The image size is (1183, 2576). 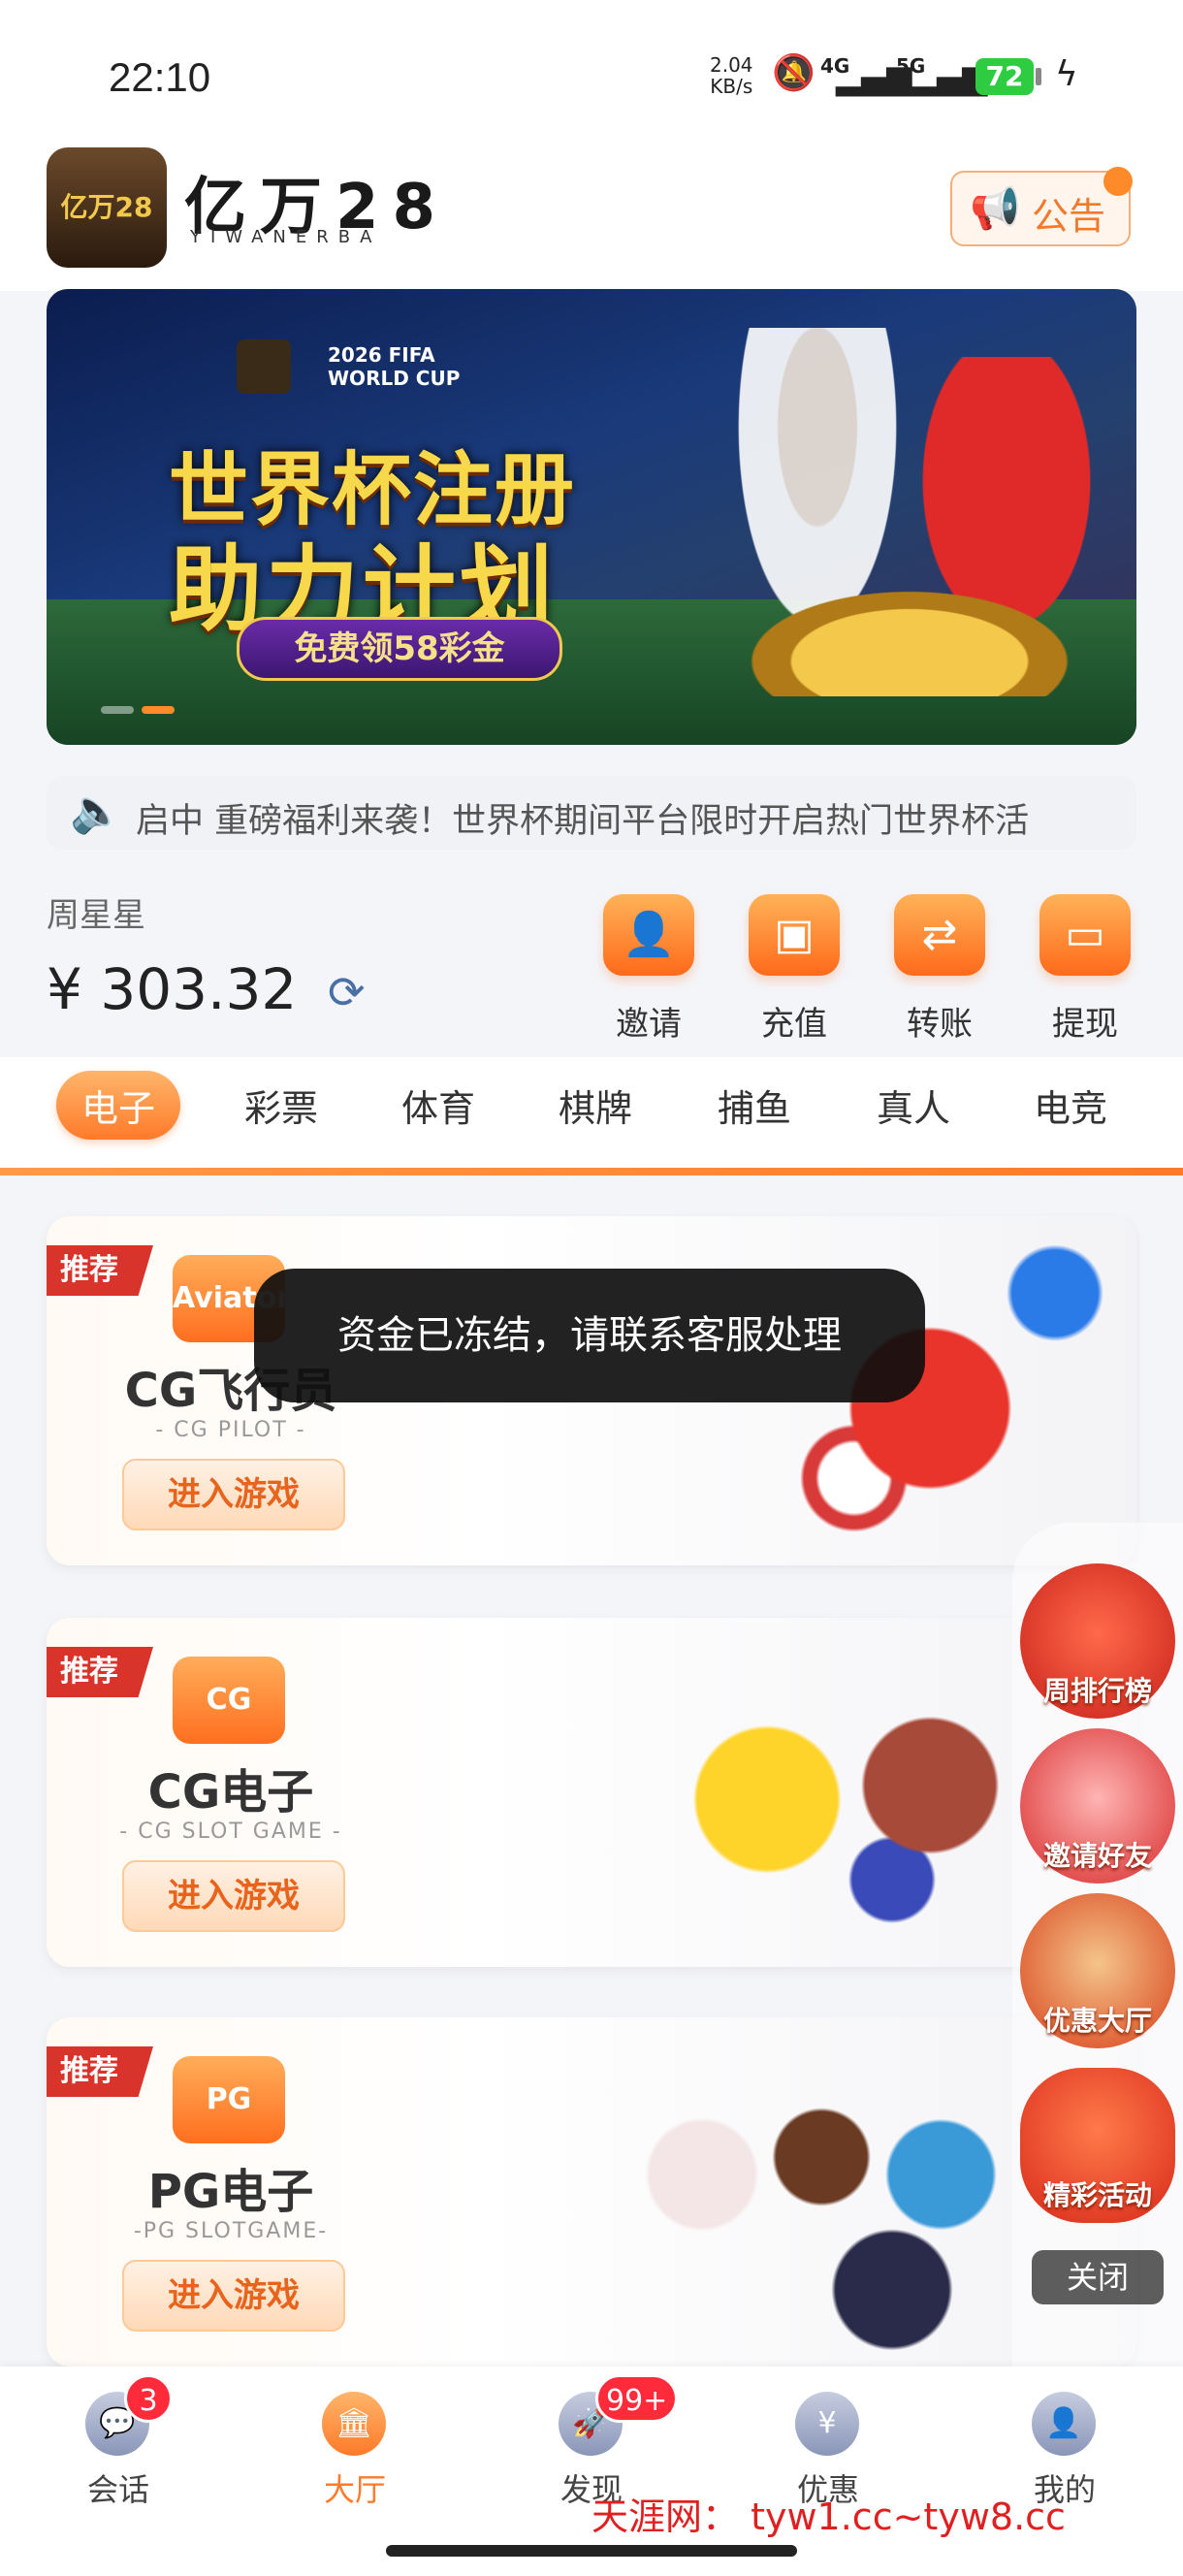 What do you see at coordinates (394, 366) in the screenshot?
I see `banner-worldcup-badge: 2026 FIFA WORLD CUP` at bounding box center [394, 366].